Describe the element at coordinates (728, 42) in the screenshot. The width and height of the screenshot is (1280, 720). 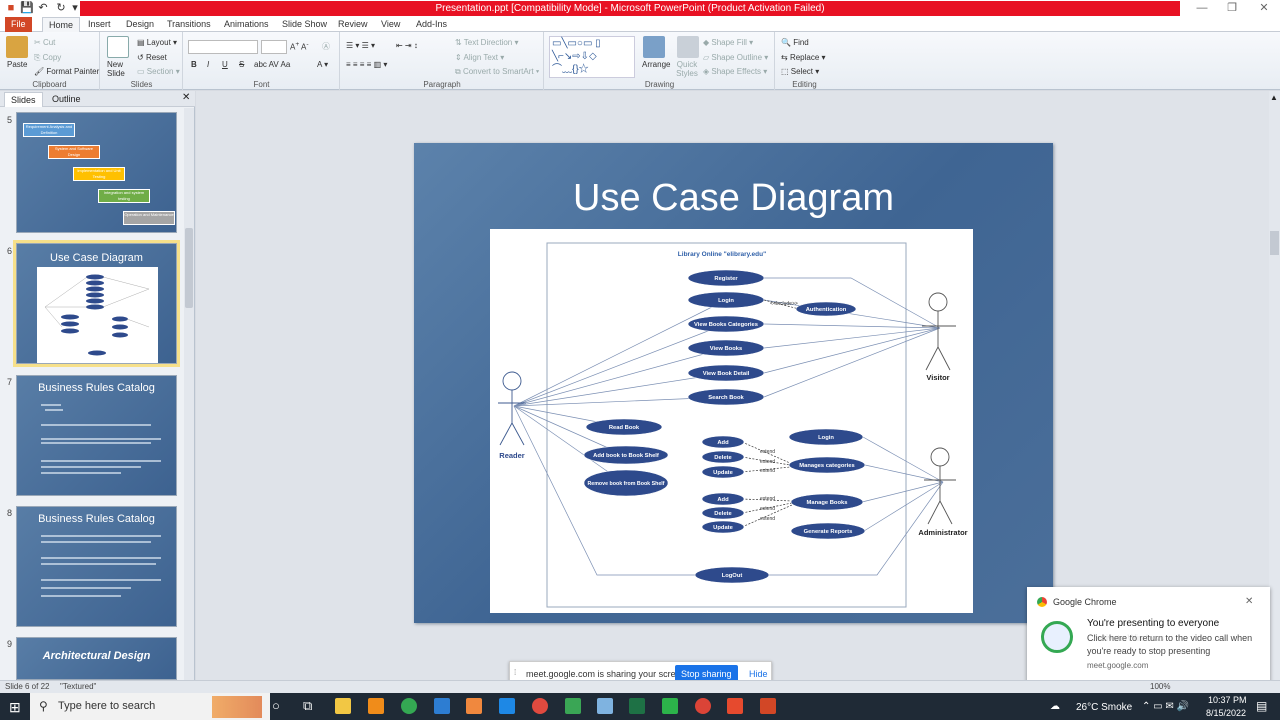
I see `shape-fill-button: ◆ Shape Fill ▾` at that location.